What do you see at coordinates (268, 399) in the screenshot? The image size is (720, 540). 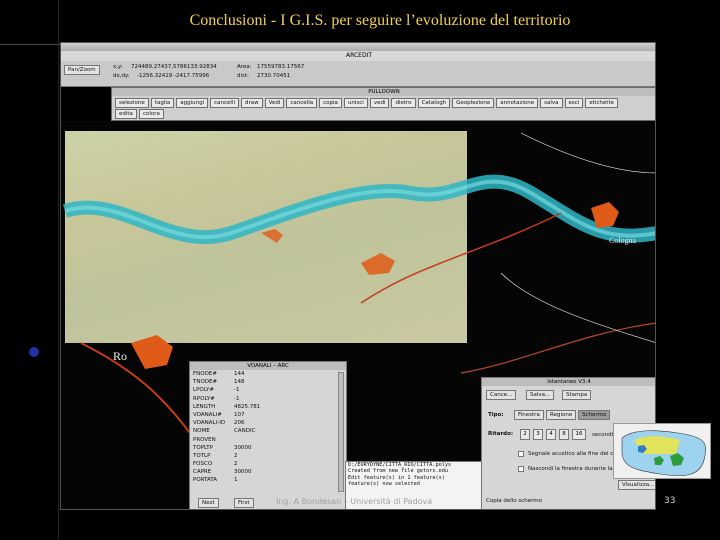 I see `attribute-row: RPOLY# -1` at bounding box center [268, 399].